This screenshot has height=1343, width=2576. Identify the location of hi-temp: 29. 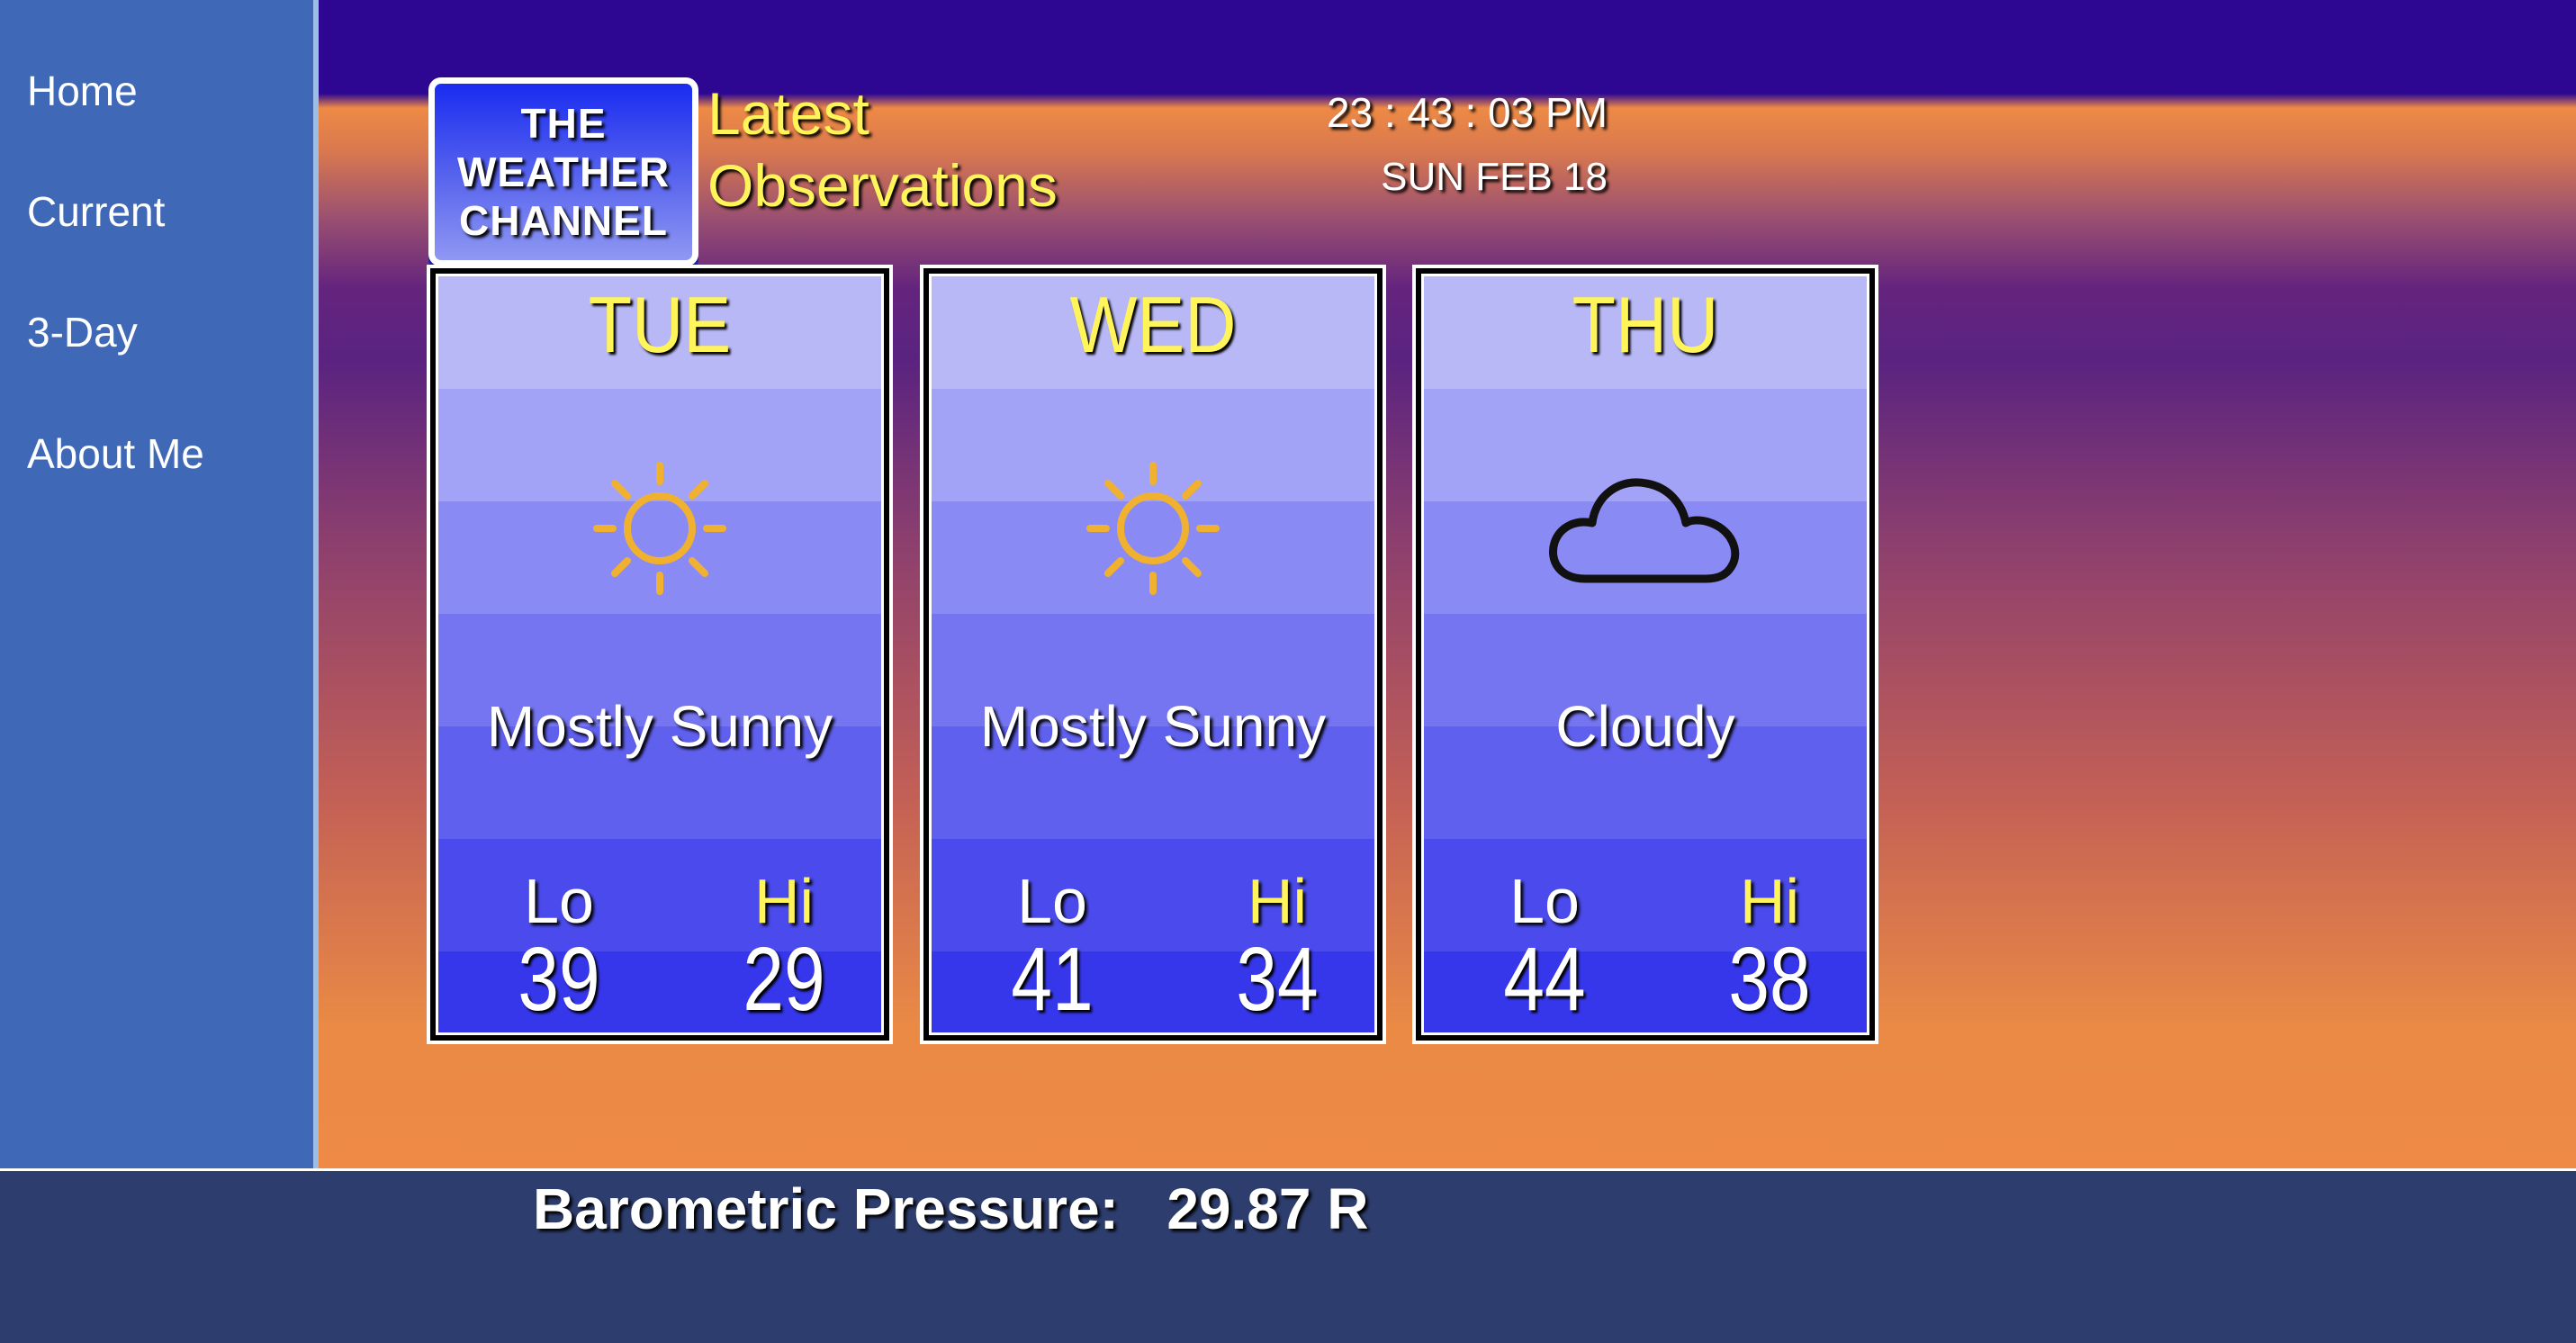
(784, 979).